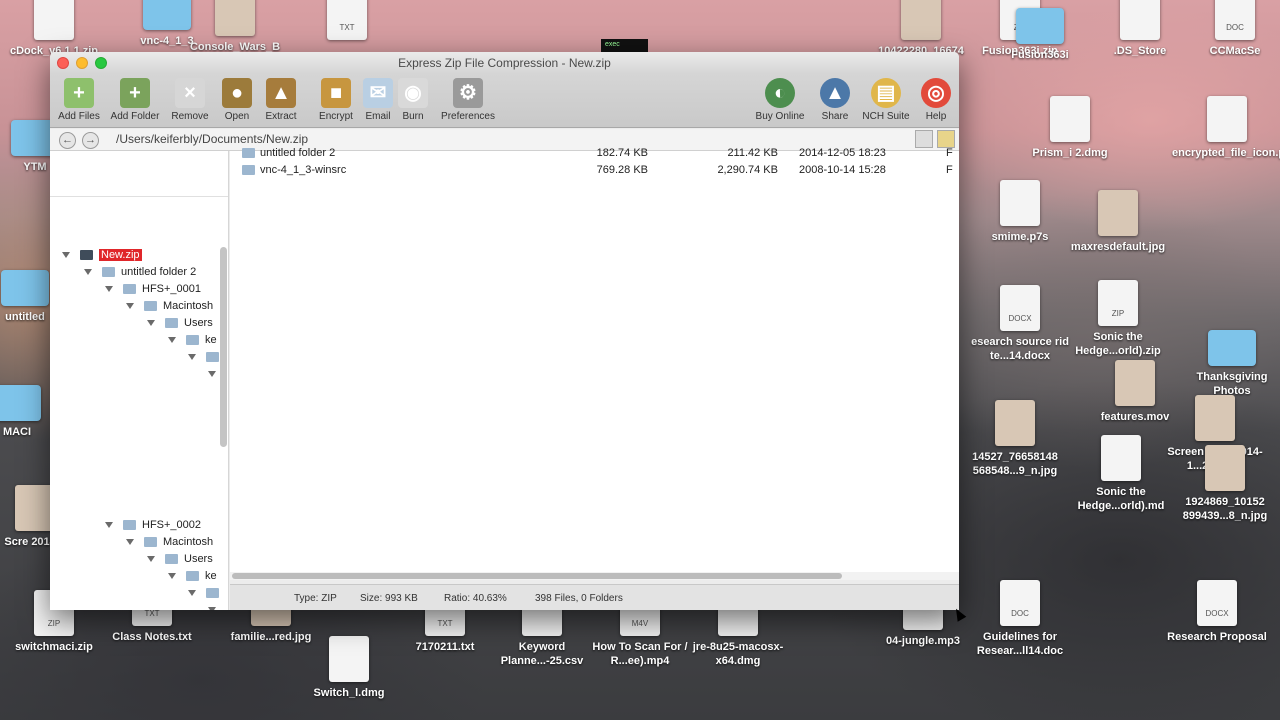  What do you see at coordinates (172, 289) in the screenshot?
I see `tree-item-label: HFS+_0001` at bounding box center [172, 289].